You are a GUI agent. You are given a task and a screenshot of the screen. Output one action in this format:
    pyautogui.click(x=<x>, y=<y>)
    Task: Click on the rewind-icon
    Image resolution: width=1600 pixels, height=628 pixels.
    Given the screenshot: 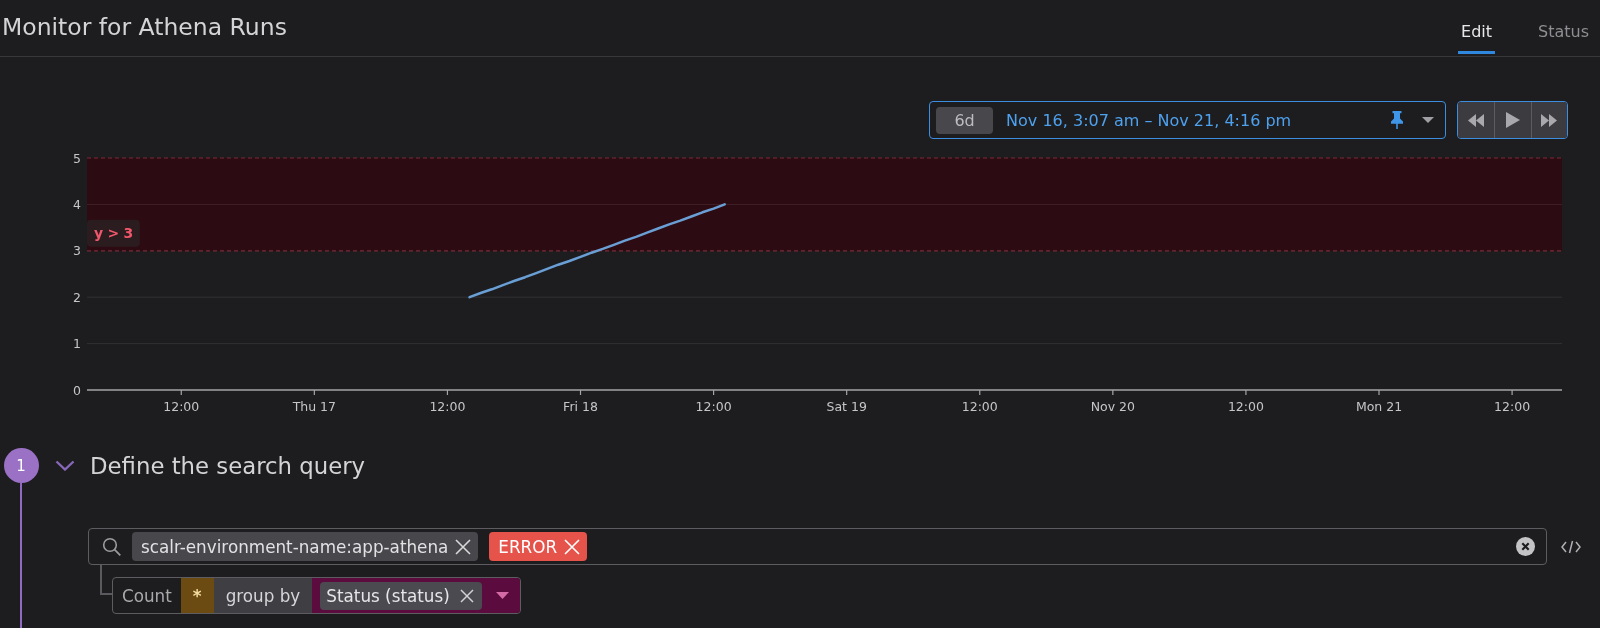 What is the action you would take?
    pyautogui.click(x=1476, y=120)
    